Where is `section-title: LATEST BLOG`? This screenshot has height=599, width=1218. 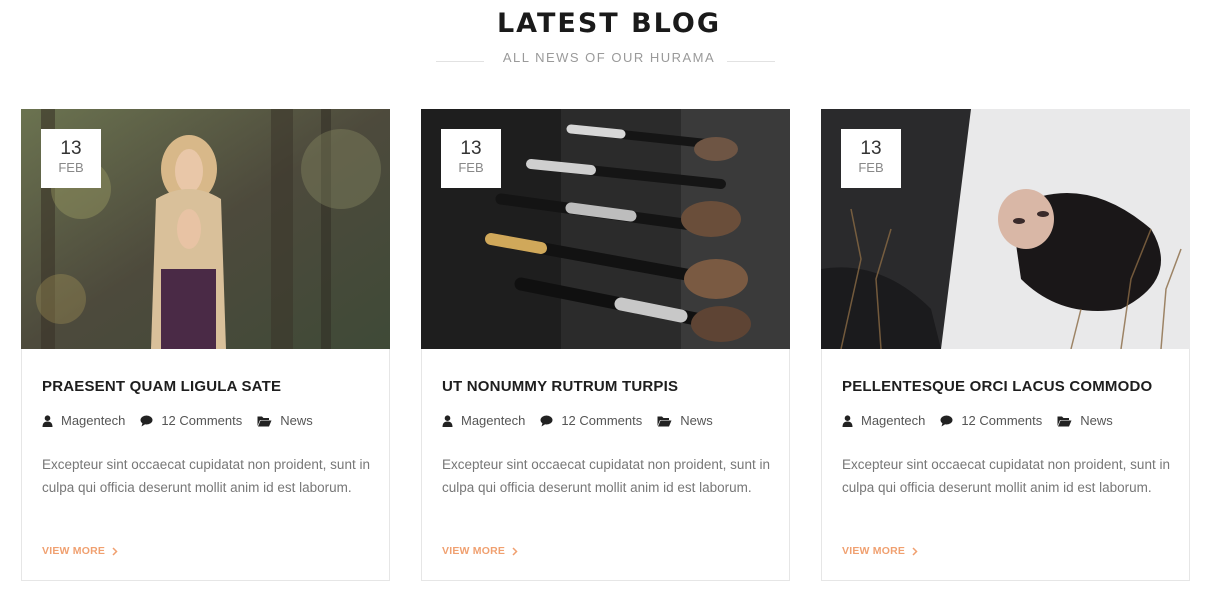
section-title: LATEST BLOG is located at coordinates (609, 23).